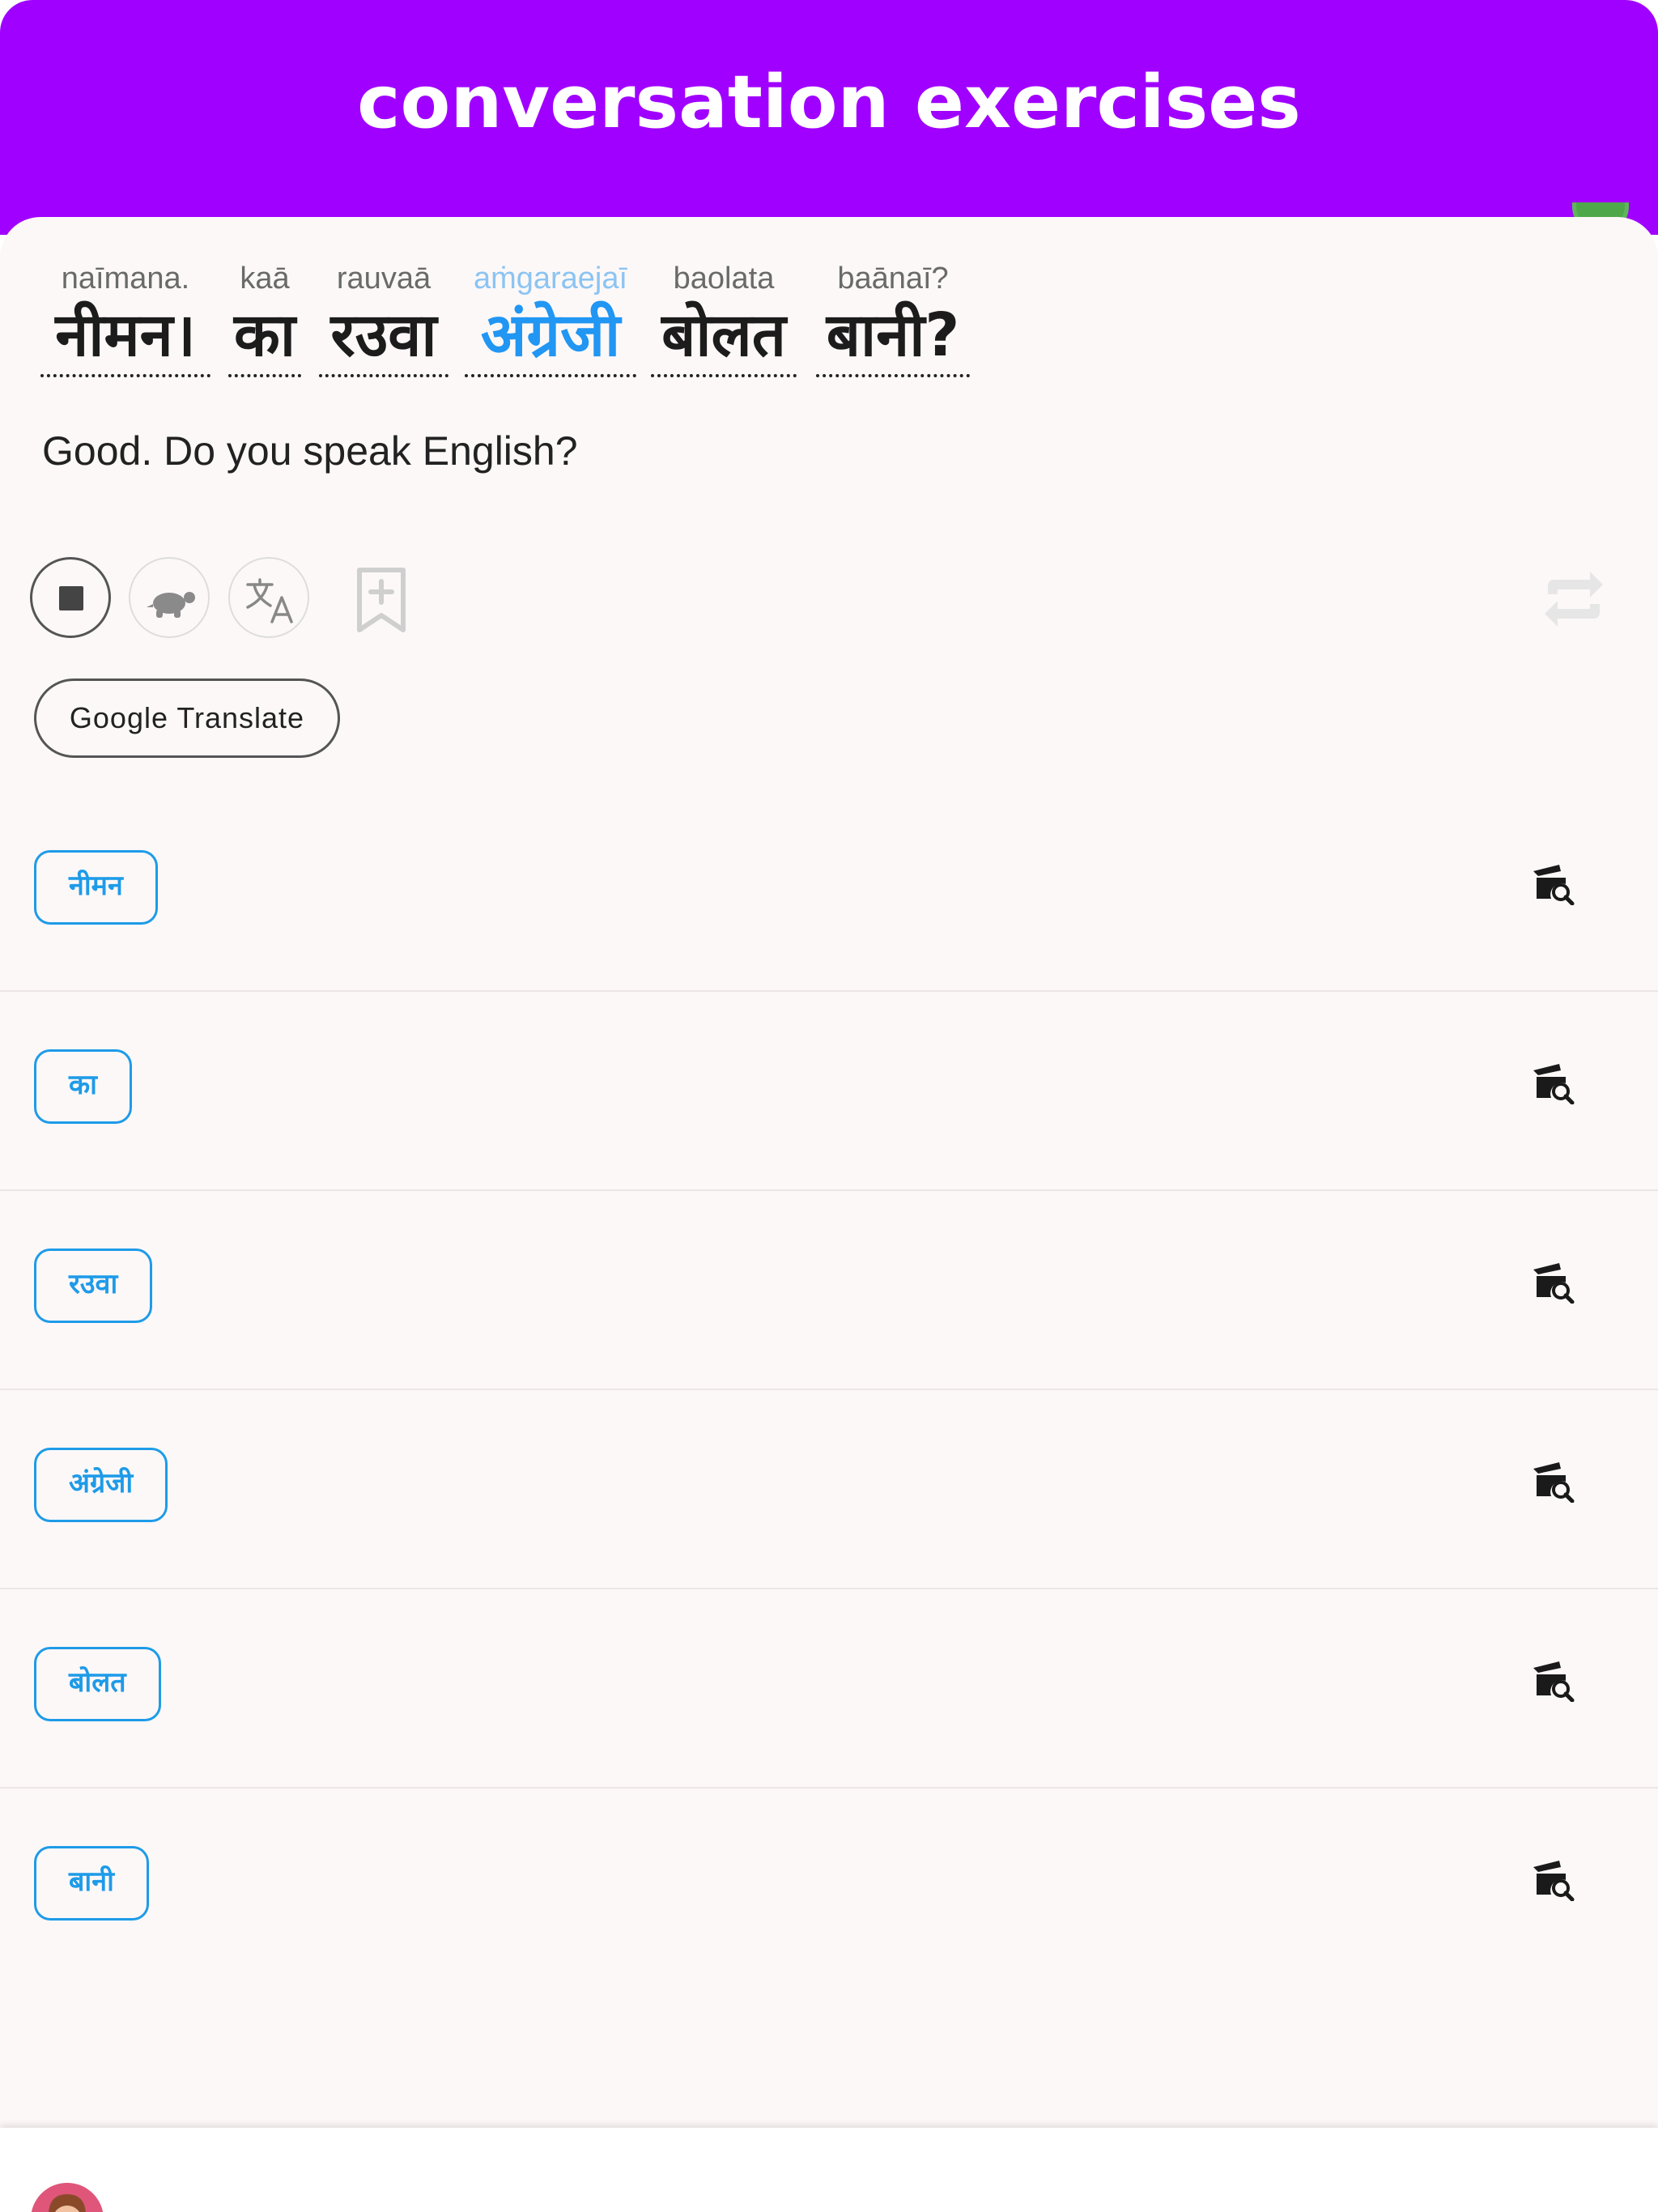  Describe the element at coordinates (893, 279) in the screenshot. I see `transliteration: baānaī?` at that location.